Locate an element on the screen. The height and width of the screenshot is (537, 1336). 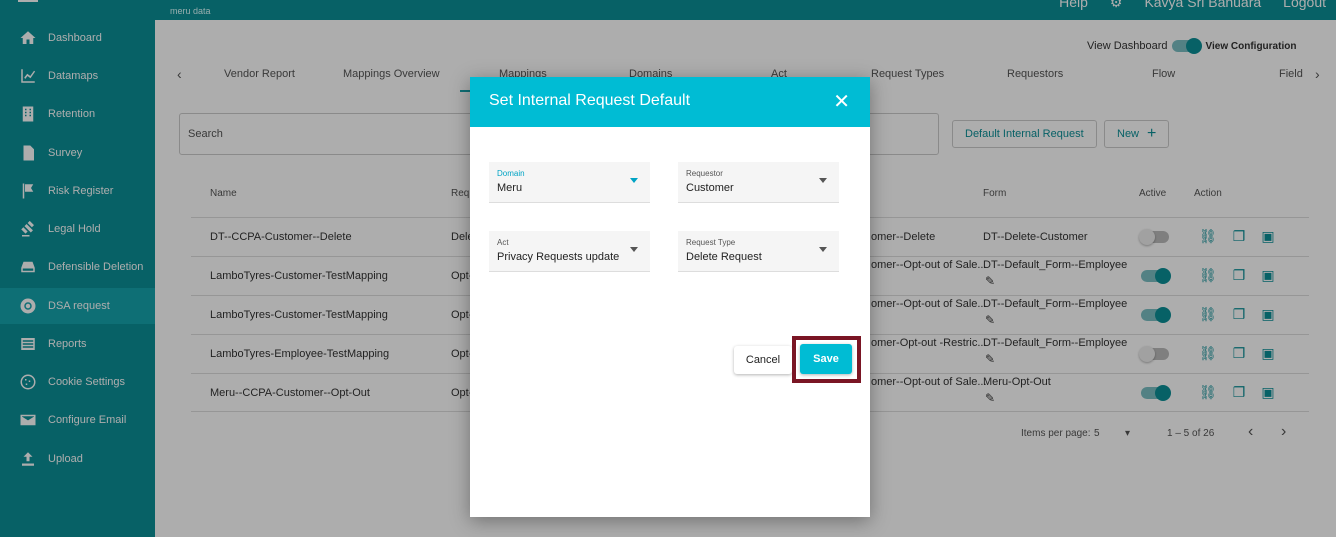
request-type-select: Request Type Delete Request is located at coordinates (758, 251).